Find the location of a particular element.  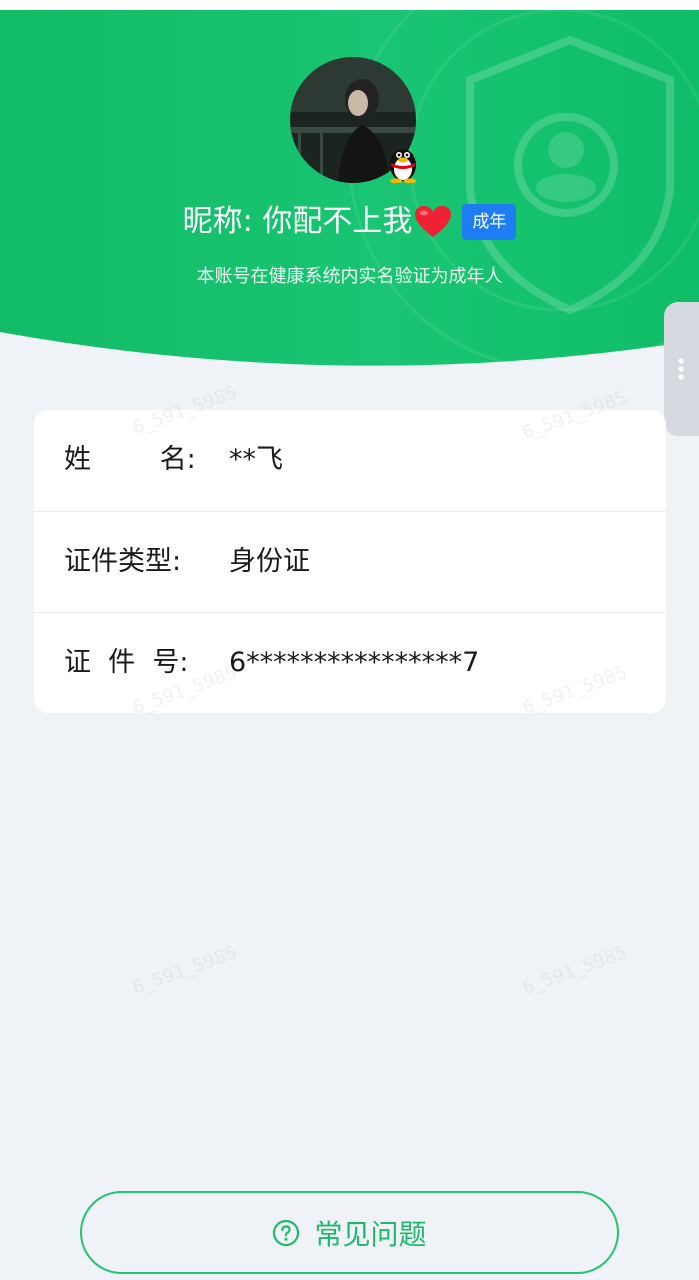

id-type-value: 身份证 is located at coordinates (269, 561).